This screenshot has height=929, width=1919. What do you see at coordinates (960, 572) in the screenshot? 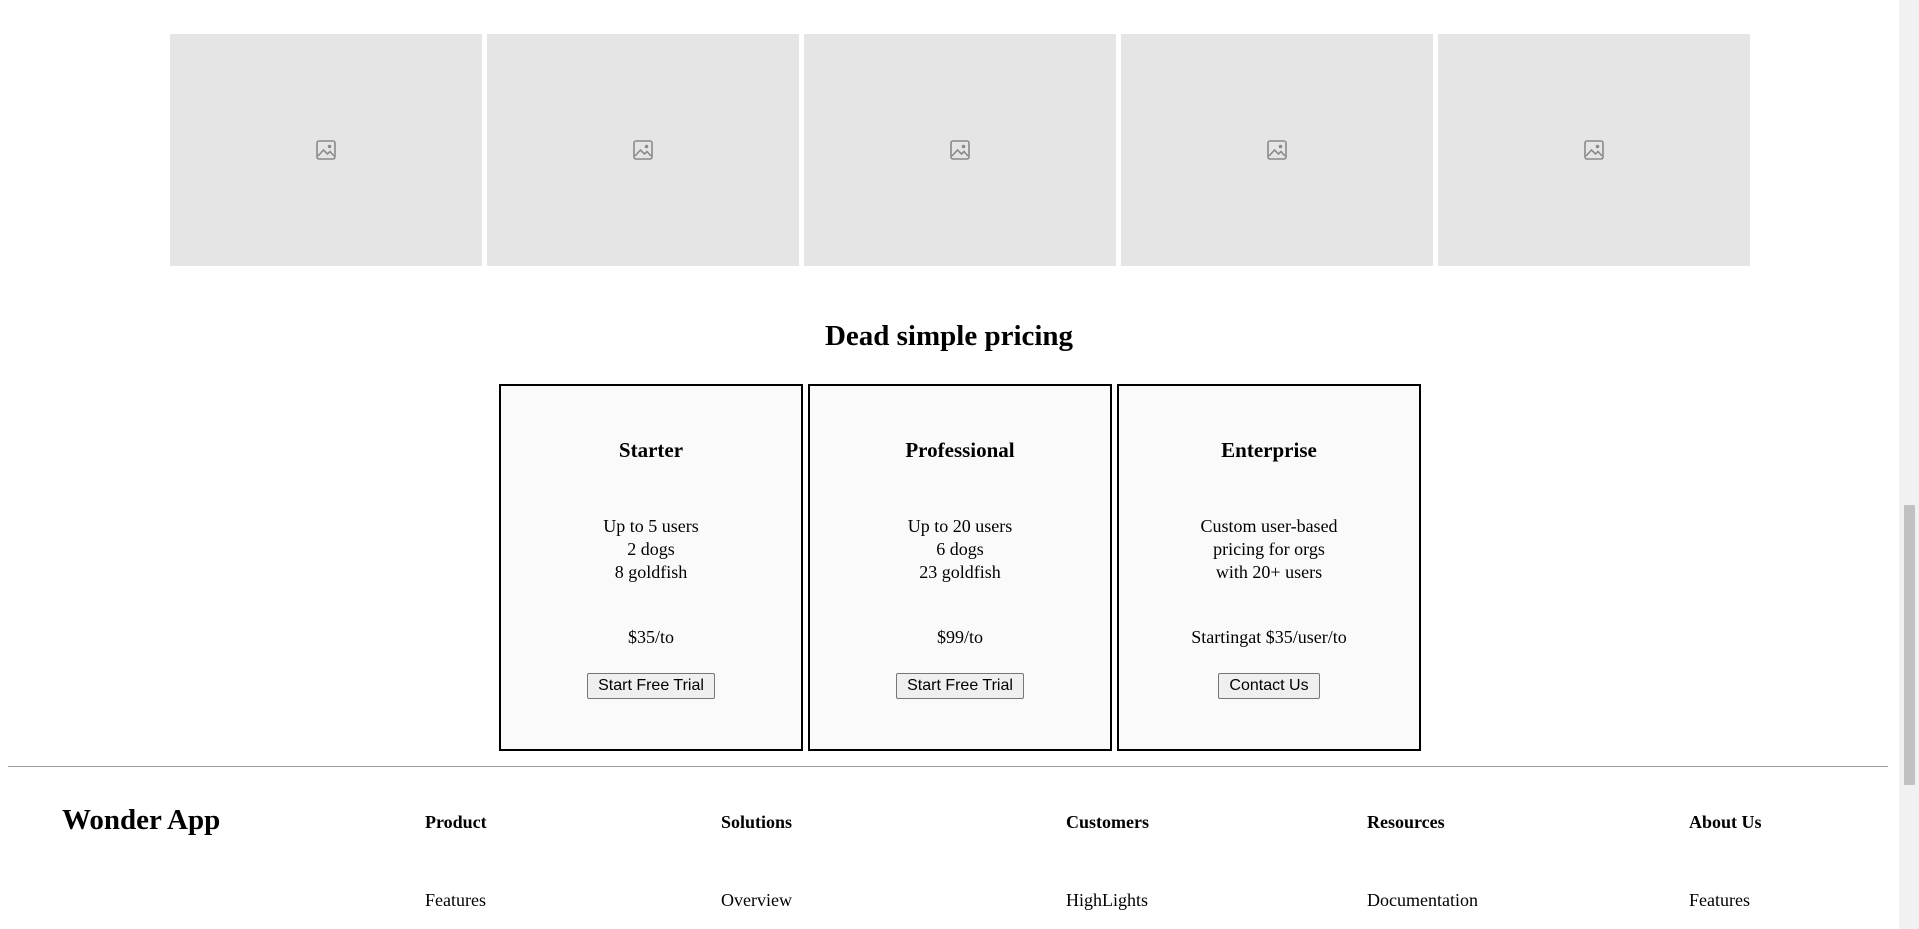
I see `plan-feature: 23 goldfish` at bounding box center [960, 572].